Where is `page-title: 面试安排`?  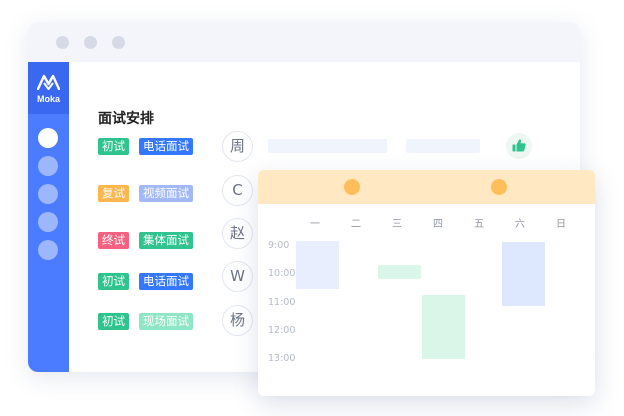 page-title: 面试安排 is located at coordinates (126, 119).